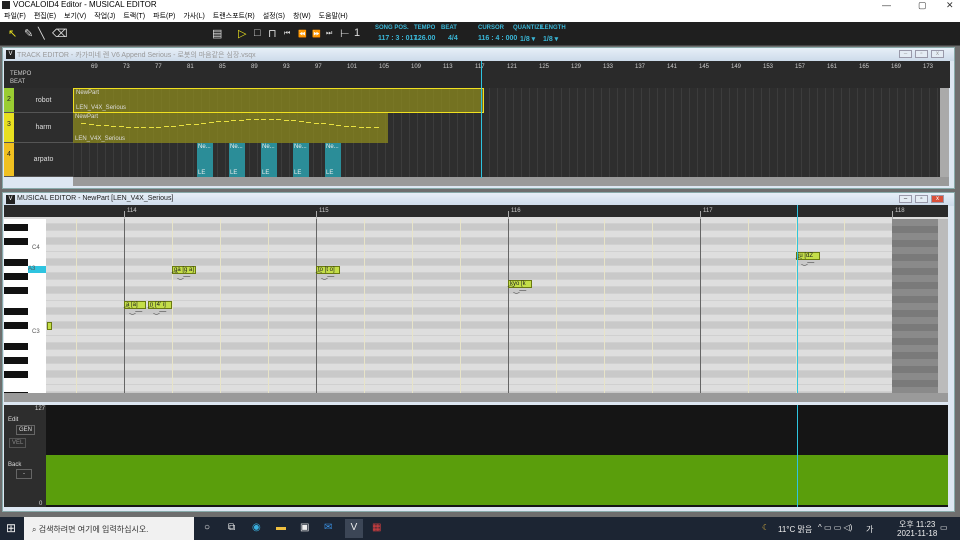 The width and height of the screenshot is (960, 540). What do you see at coordinates (376, 527) in the screenshot?
I see `app-taskbar-icon: ▦` at bounding box center [376, 527].